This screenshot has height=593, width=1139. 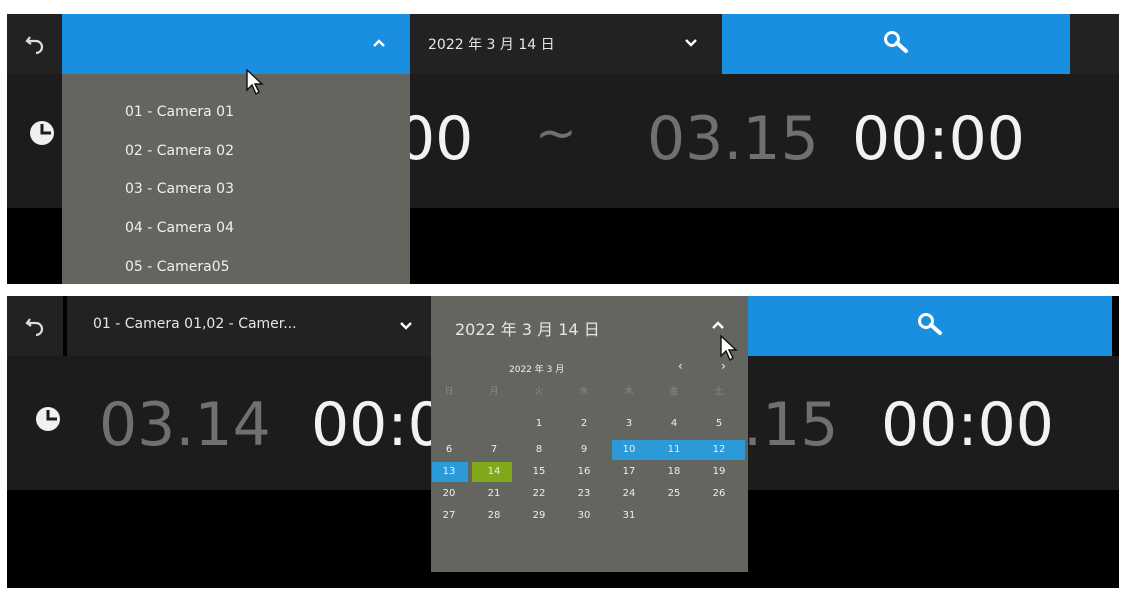 What do you see at coordinates (629, 424) in the screenshot?
I see `calendar-day: 3` at bounding box center [629, 424].